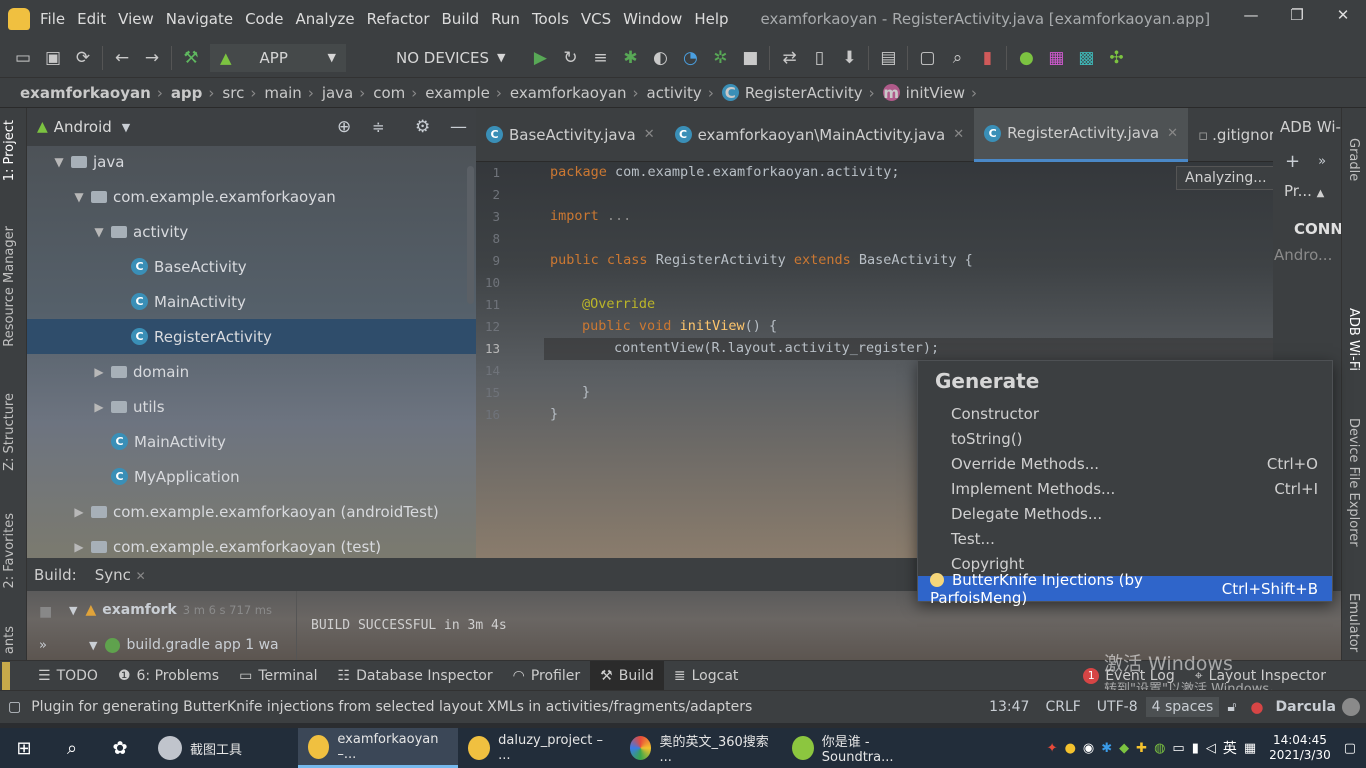 The height and width of the screenshot is (768, 1366). Describe the element at coordinates (1350, 748) in the screenshot. I see `notification-icon: ▢` at that location.